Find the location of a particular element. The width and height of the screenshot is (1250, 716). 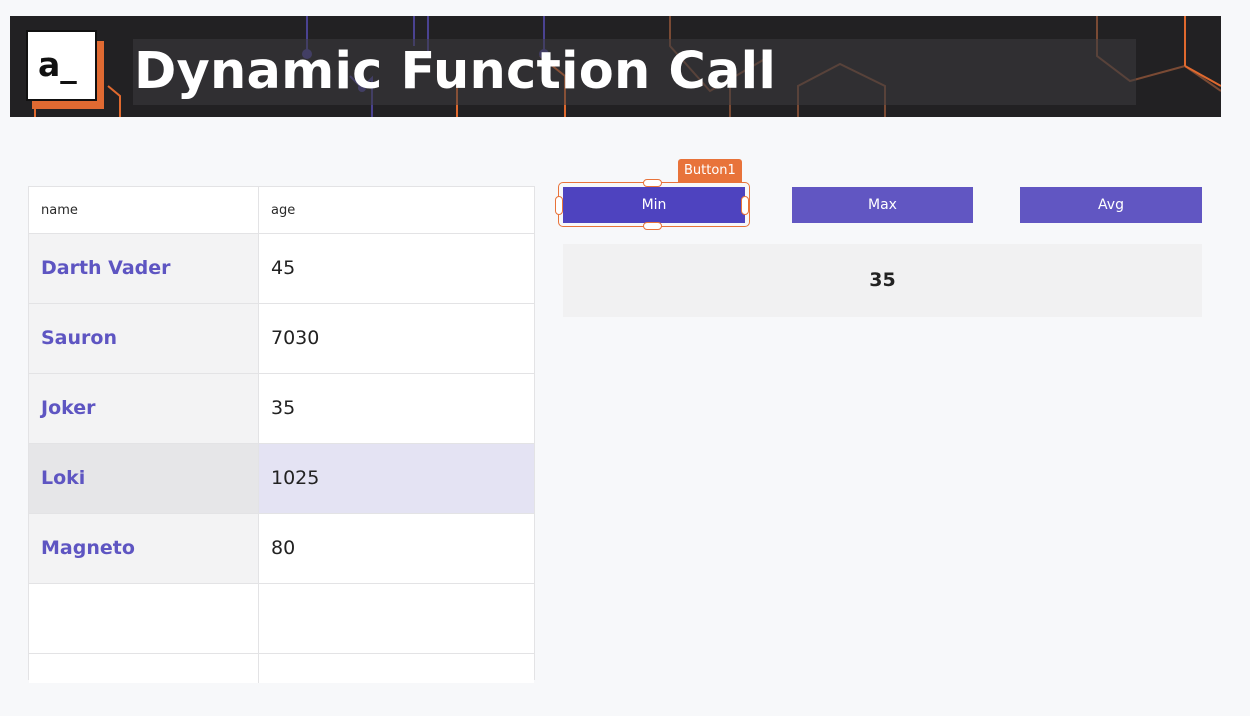

table-row: Darth Vader 45 is located at coordinates (281, 269).